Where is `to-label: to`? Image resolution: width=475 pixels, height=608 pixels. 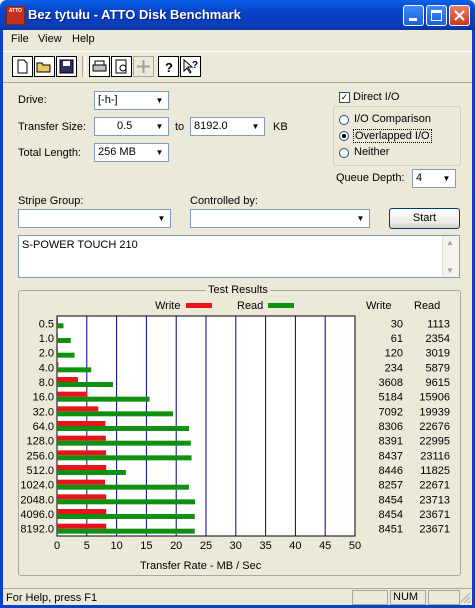 to-label: to is located at coordinates (180, 127).